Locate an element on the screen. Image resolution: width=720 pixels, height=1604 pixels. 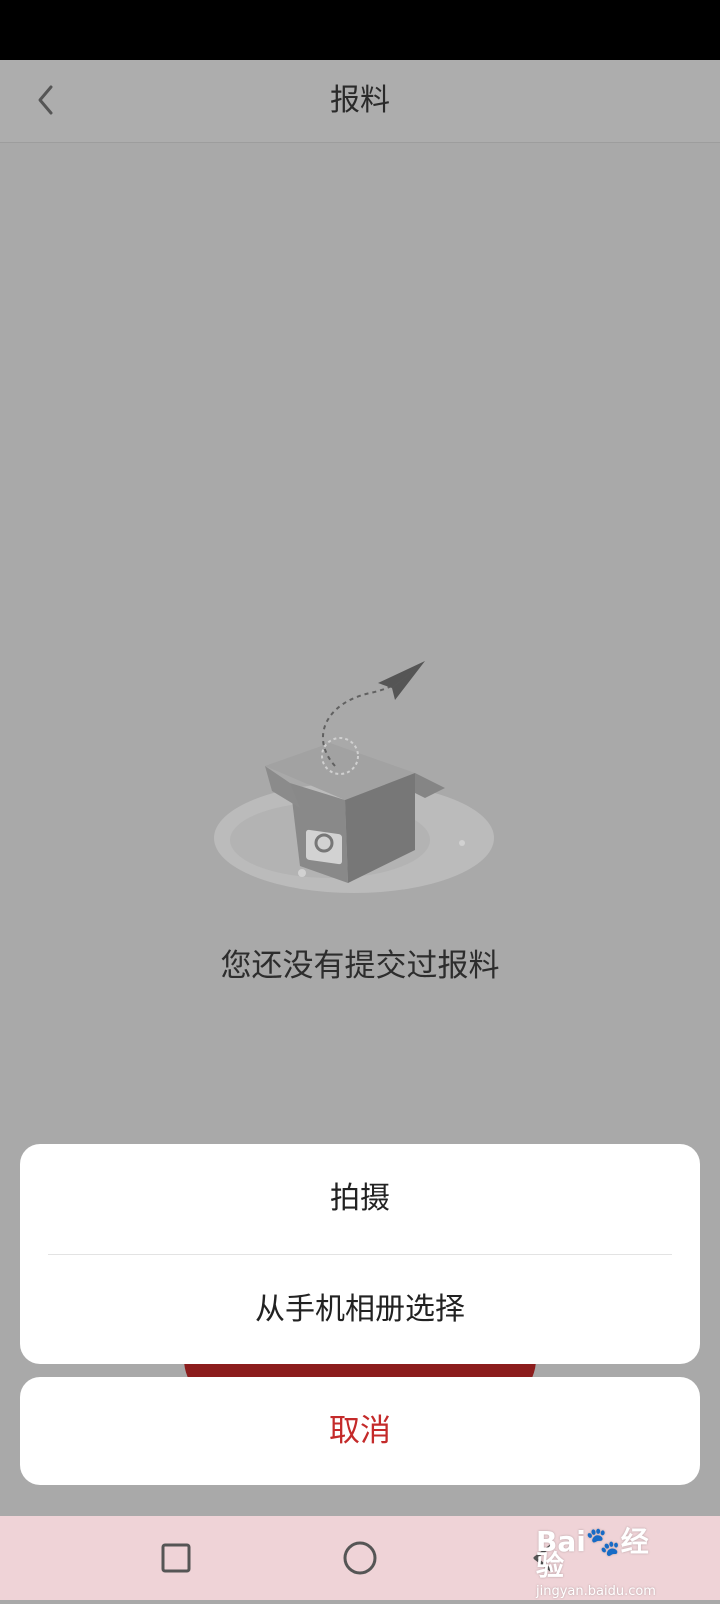
home-icon is located at coordinates (360, 1558).